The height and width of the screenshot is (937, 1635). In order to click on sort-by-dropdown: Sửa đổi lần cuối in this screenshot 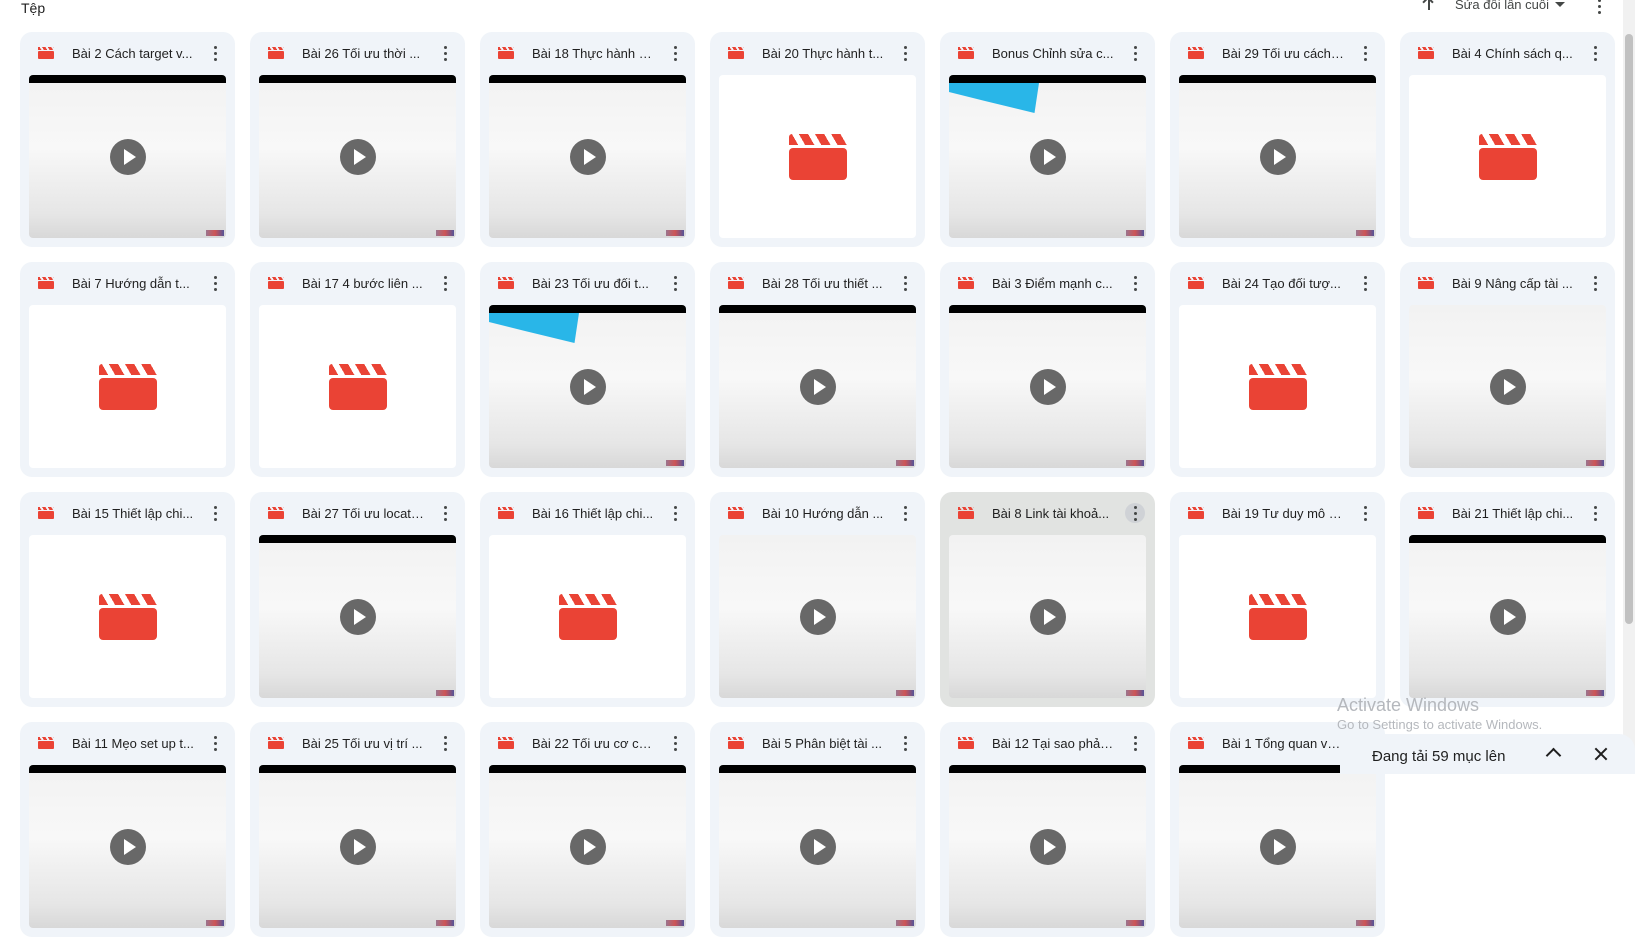, I will do `click(1510, 6)`.